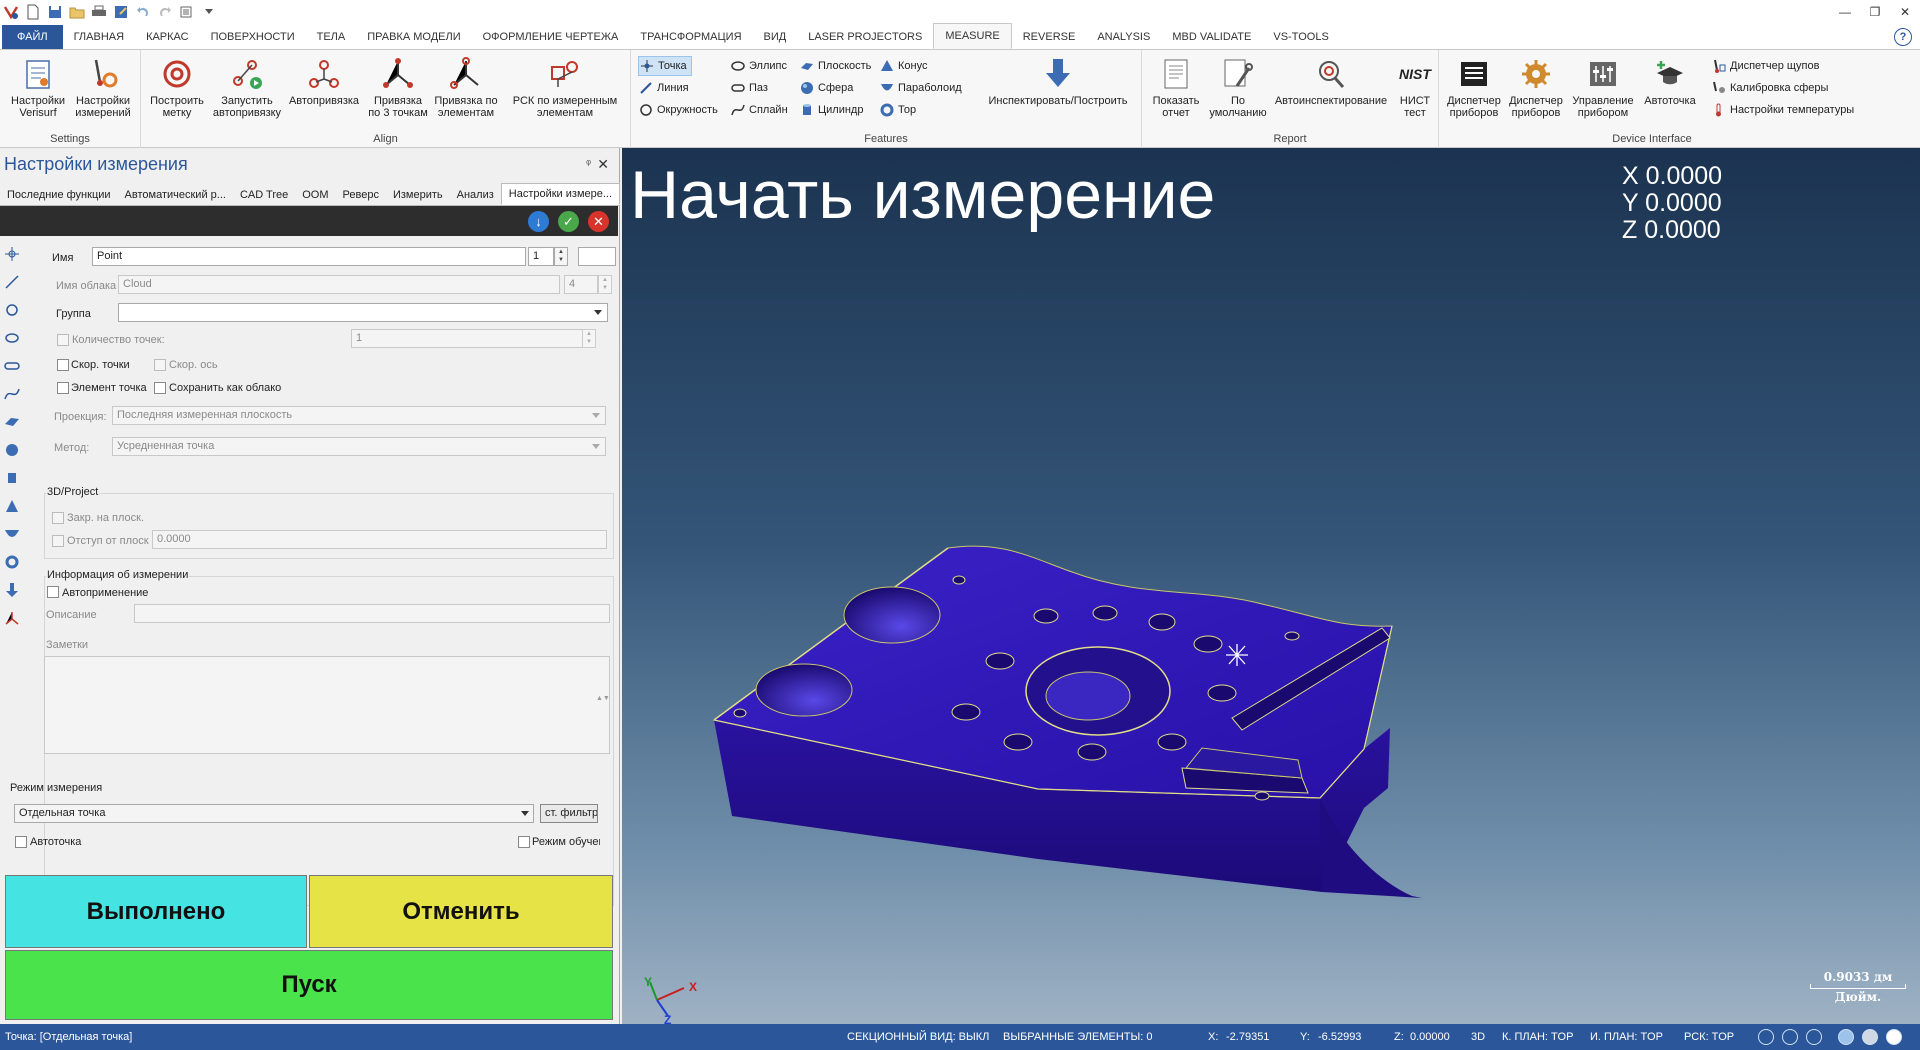  I want to click on plane-tool-icon, so click(12, 422).